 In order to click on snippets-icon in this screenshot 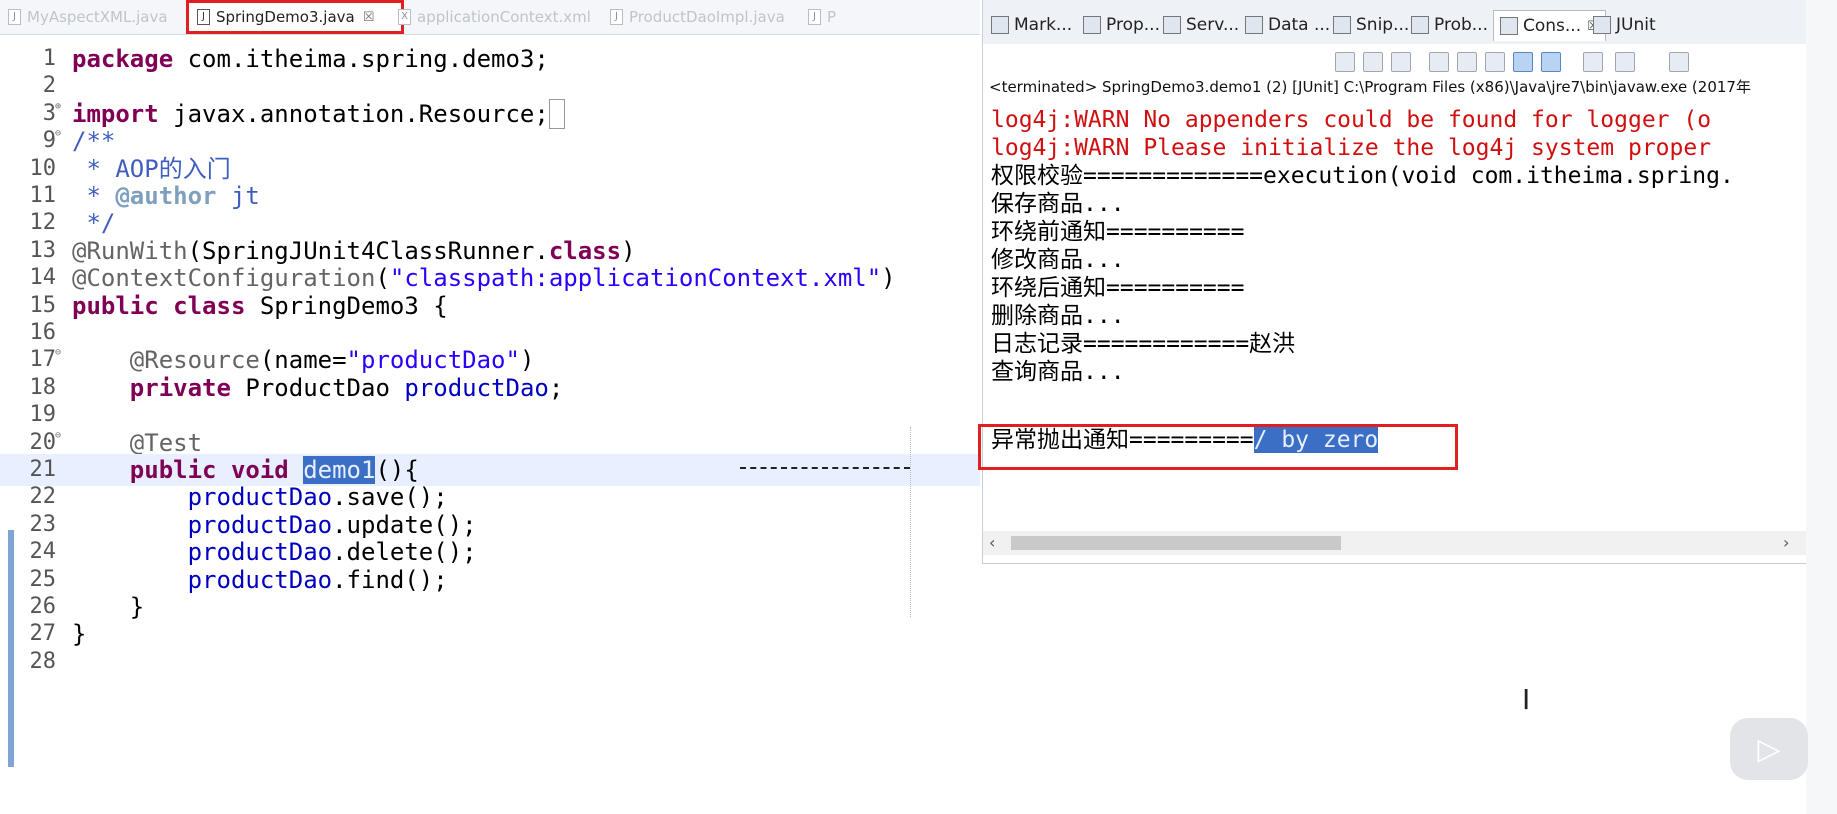, I will do `click(1342, 25)`.